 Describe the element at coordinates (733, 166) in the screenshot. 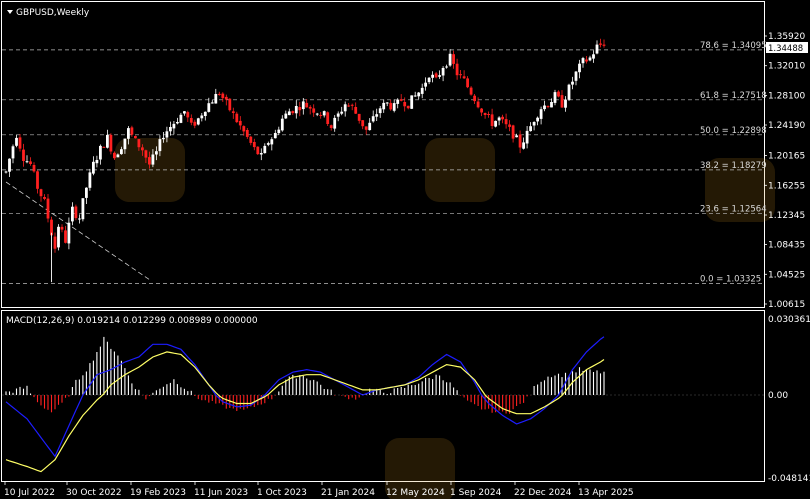

I see `fibonacci-level-label: 38.2 = 1.18279` at that location.